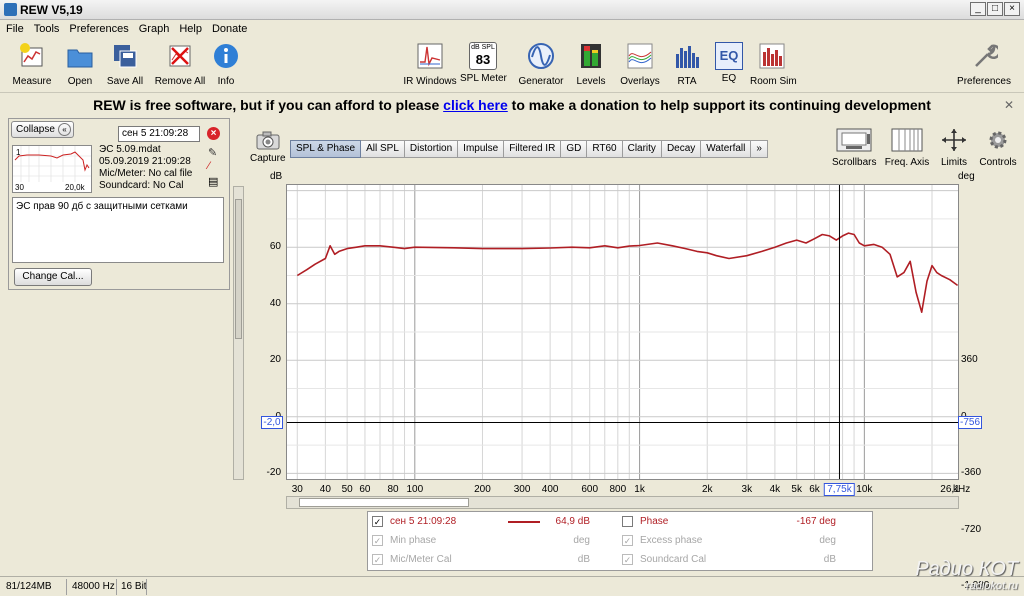 The image size is (1024, 596). What do you see at coordinates (134, 586) in the screenshot?
I see `status-bit-depth: 16 Bit` at bounding box center [134, 586].